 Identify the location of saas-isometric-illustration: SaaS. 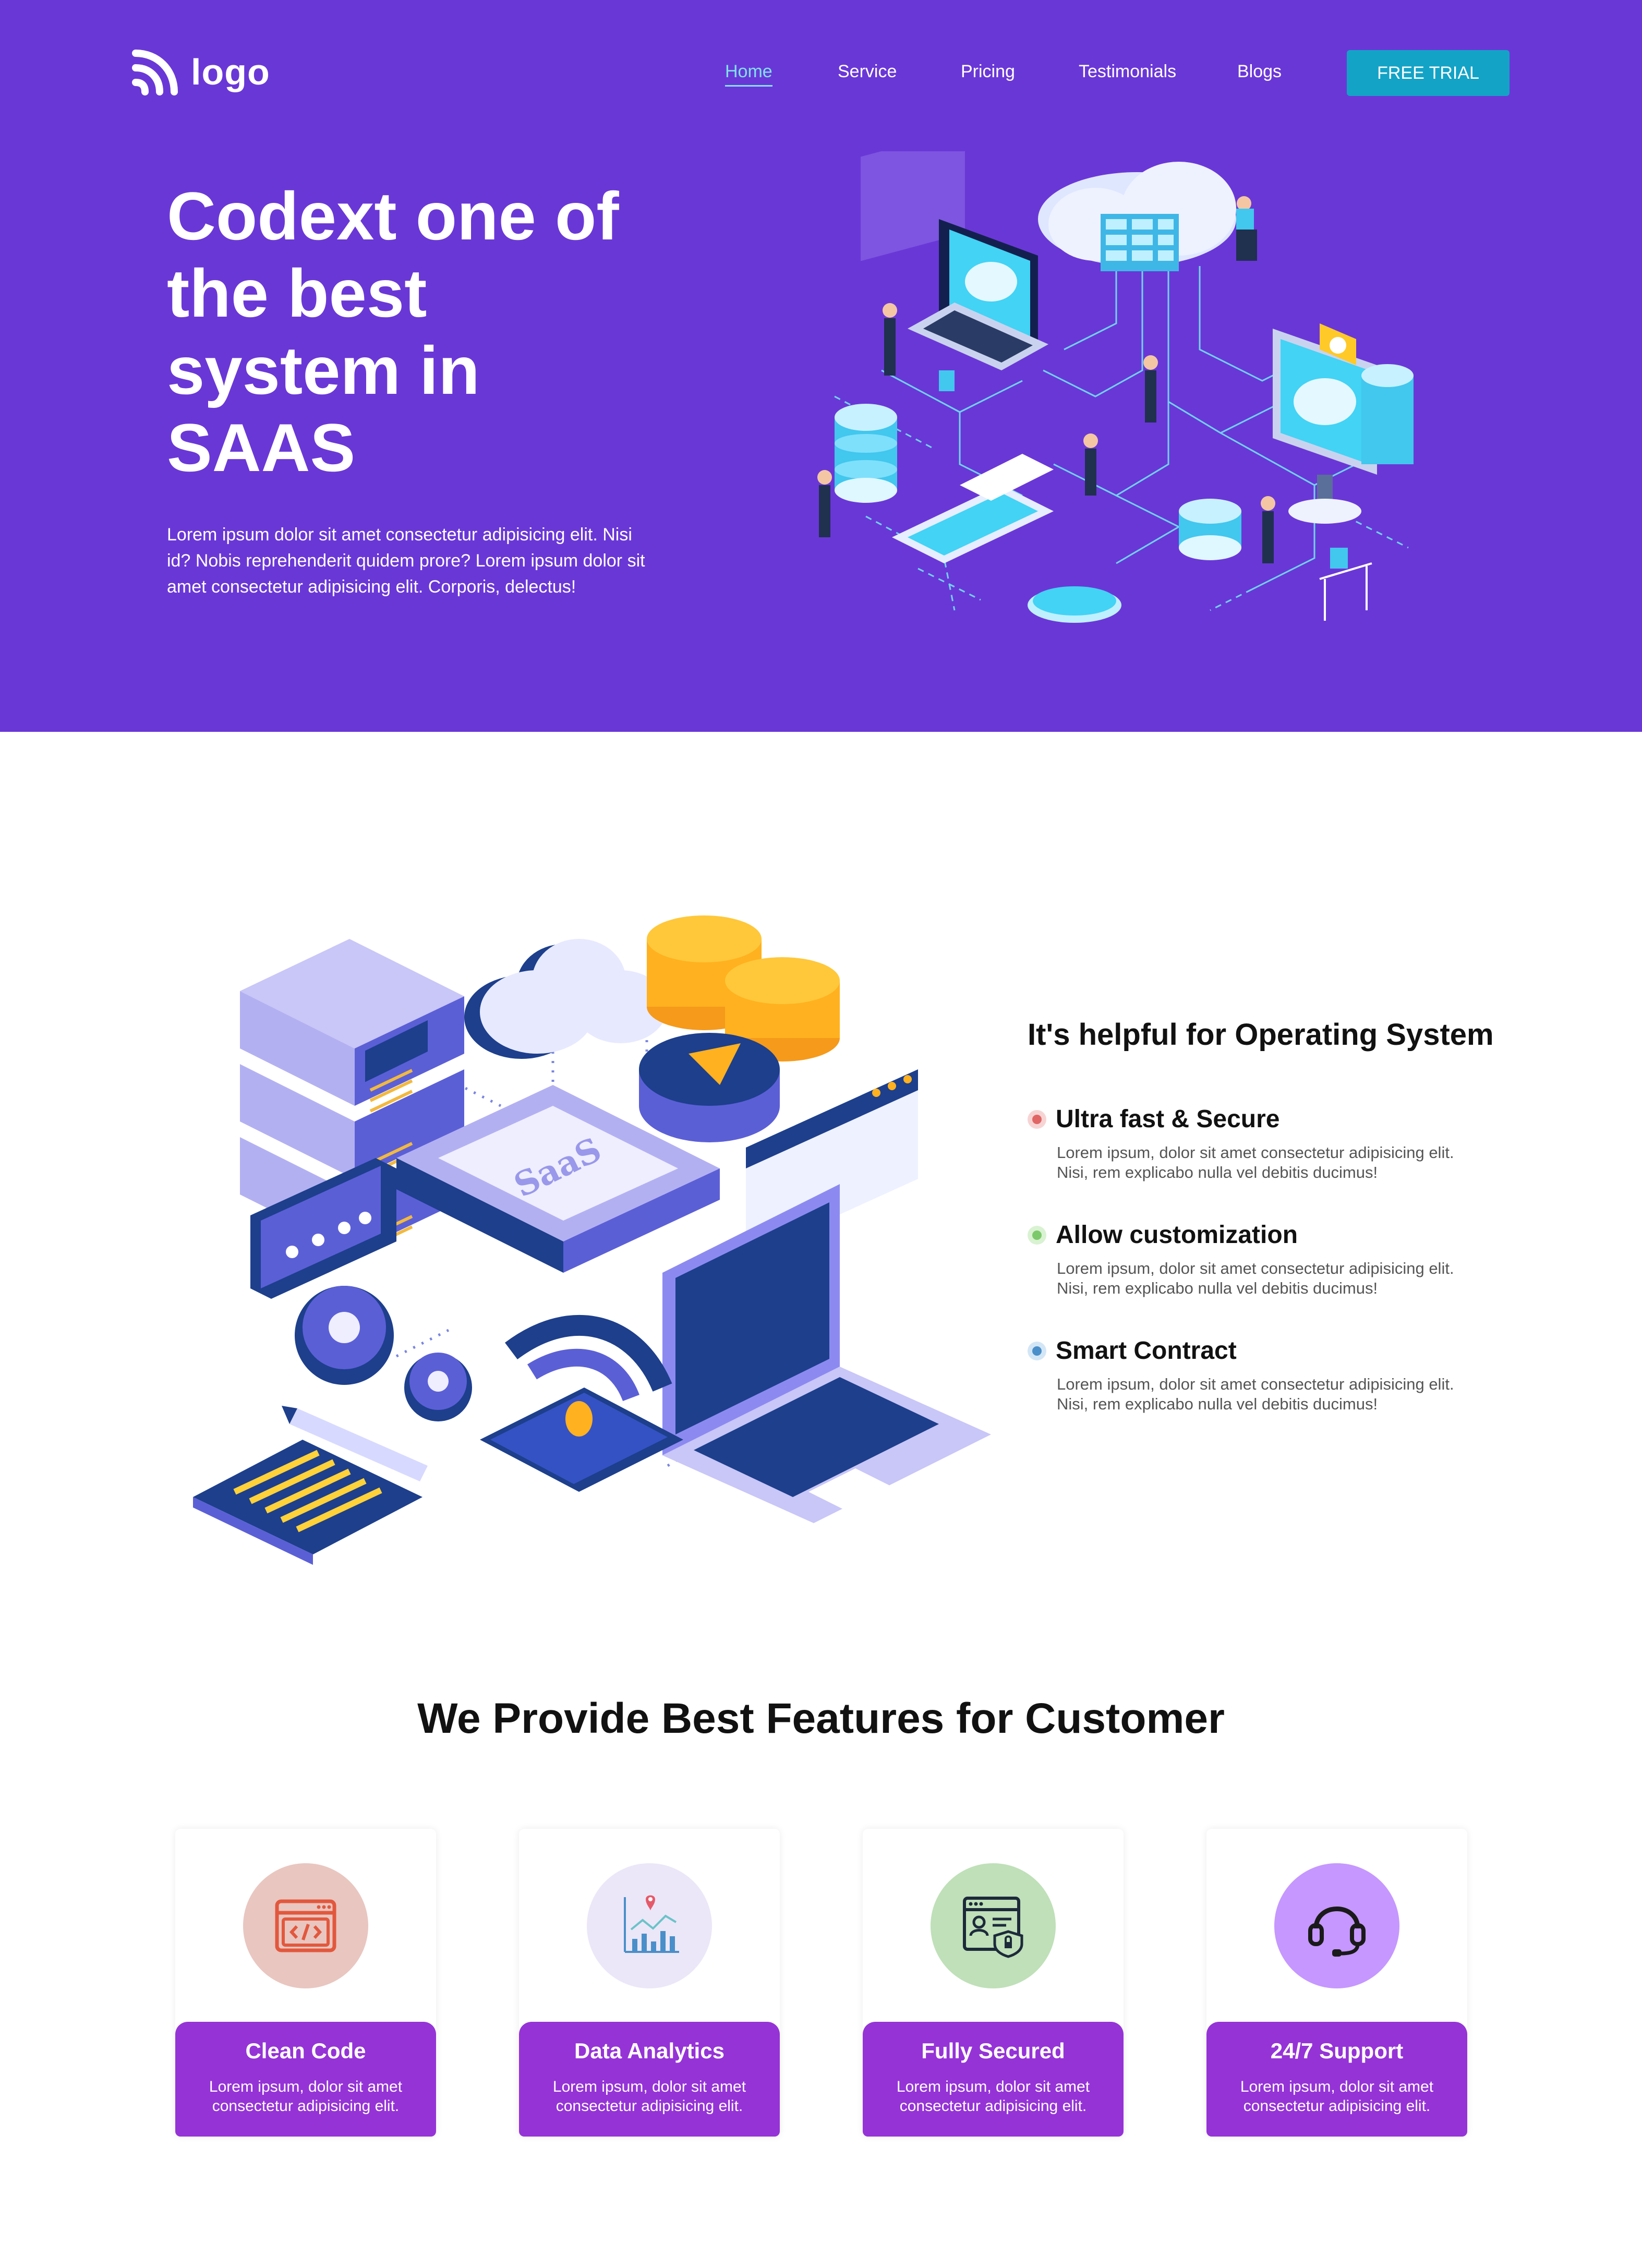
(592, 1240).